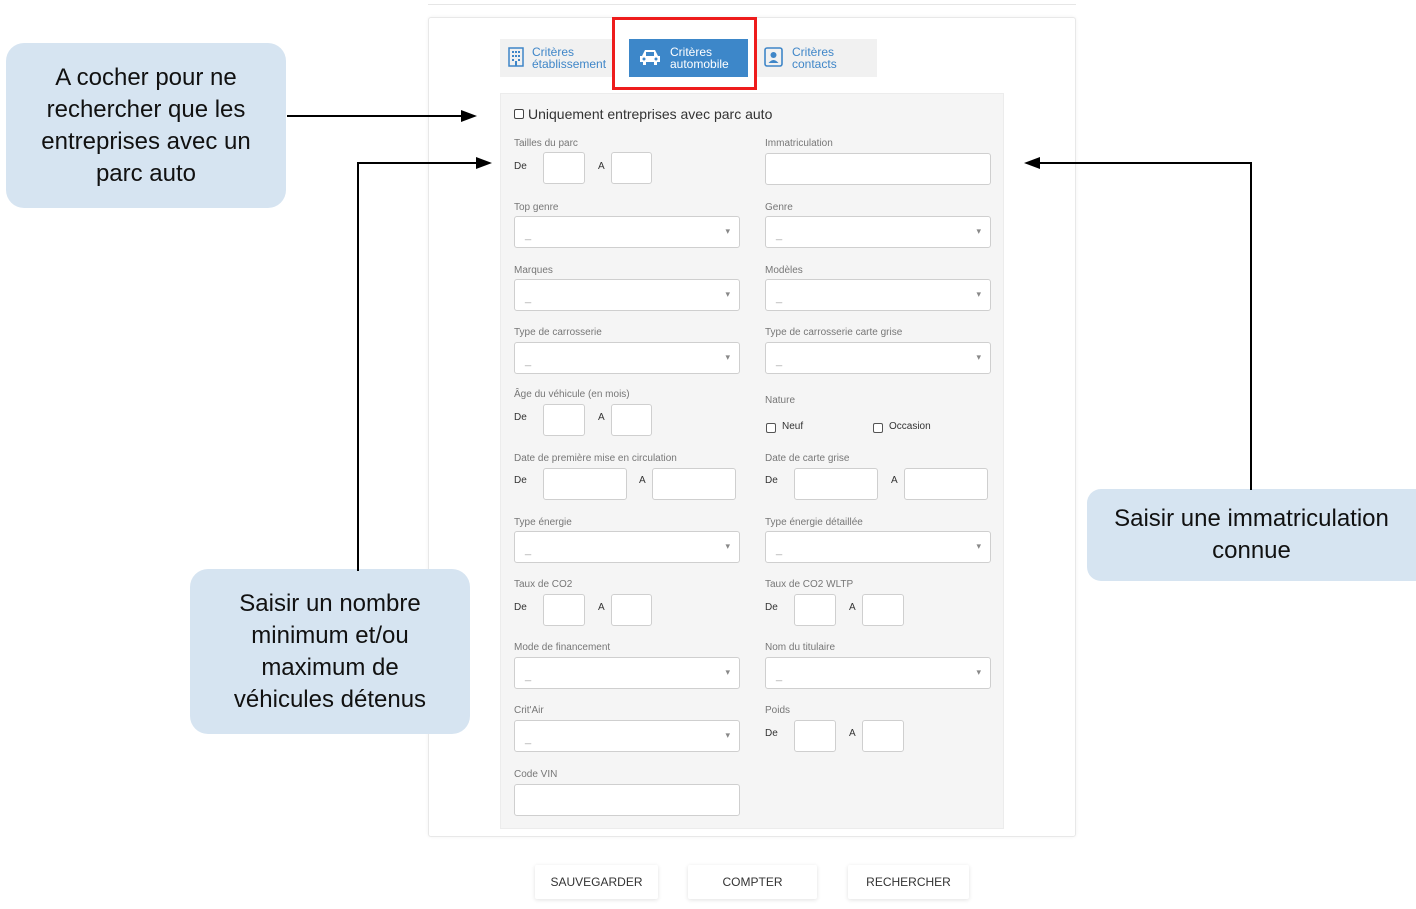  What do you see at coordinates (546, 143) in the screenshot?
I see `fleet-size-label: Tailles du parc` at bounding box center [546, 143].